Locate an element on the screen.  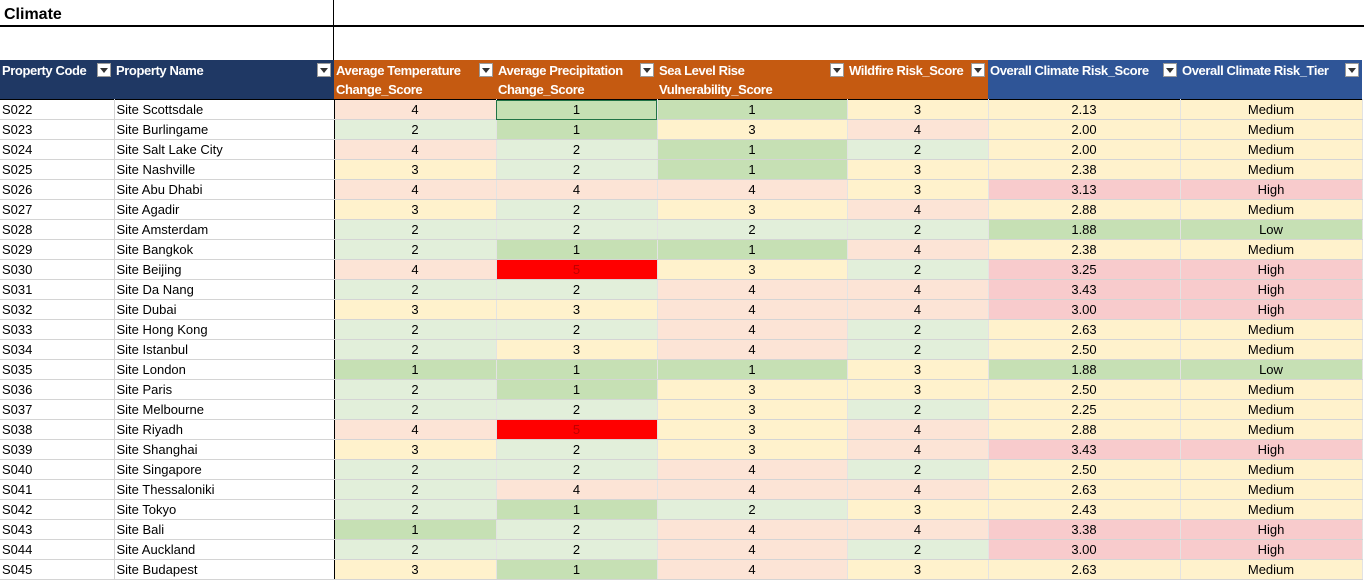
property-code-cell: S030 is located at coordinates (57, 269).